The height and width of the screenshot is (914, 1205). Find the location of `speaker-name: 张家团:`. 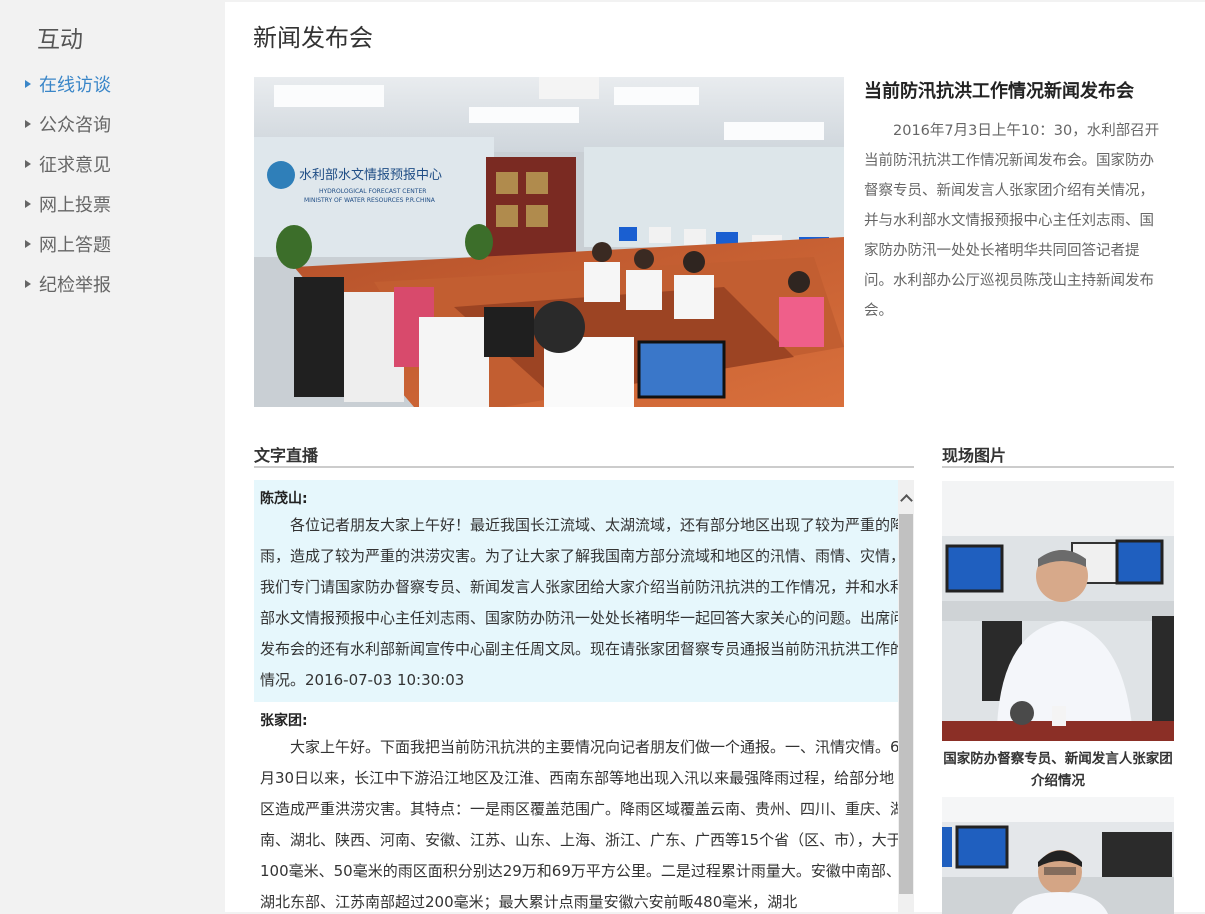

speaker-name: 张家团: is located at coordinates (284, 721).